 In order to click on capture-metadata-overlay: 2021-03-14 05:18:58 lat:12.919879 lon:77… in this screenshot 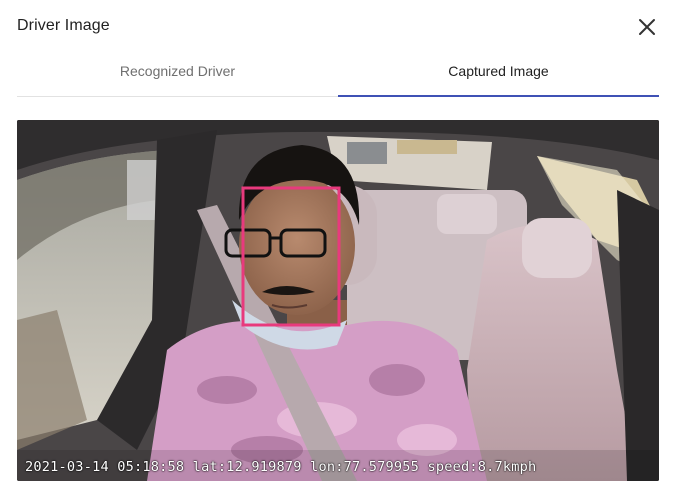, I will do `click(281, 467)`.